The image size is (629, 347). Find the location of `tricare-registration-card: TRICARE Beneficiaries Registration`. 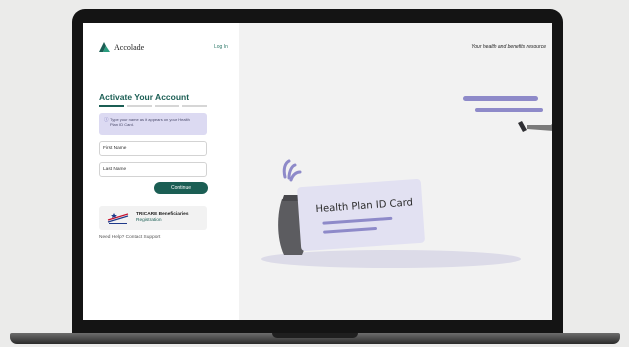

tricare-registration-card: TRICARE Beneficiaries Registration is located at coordinates (153, 218).